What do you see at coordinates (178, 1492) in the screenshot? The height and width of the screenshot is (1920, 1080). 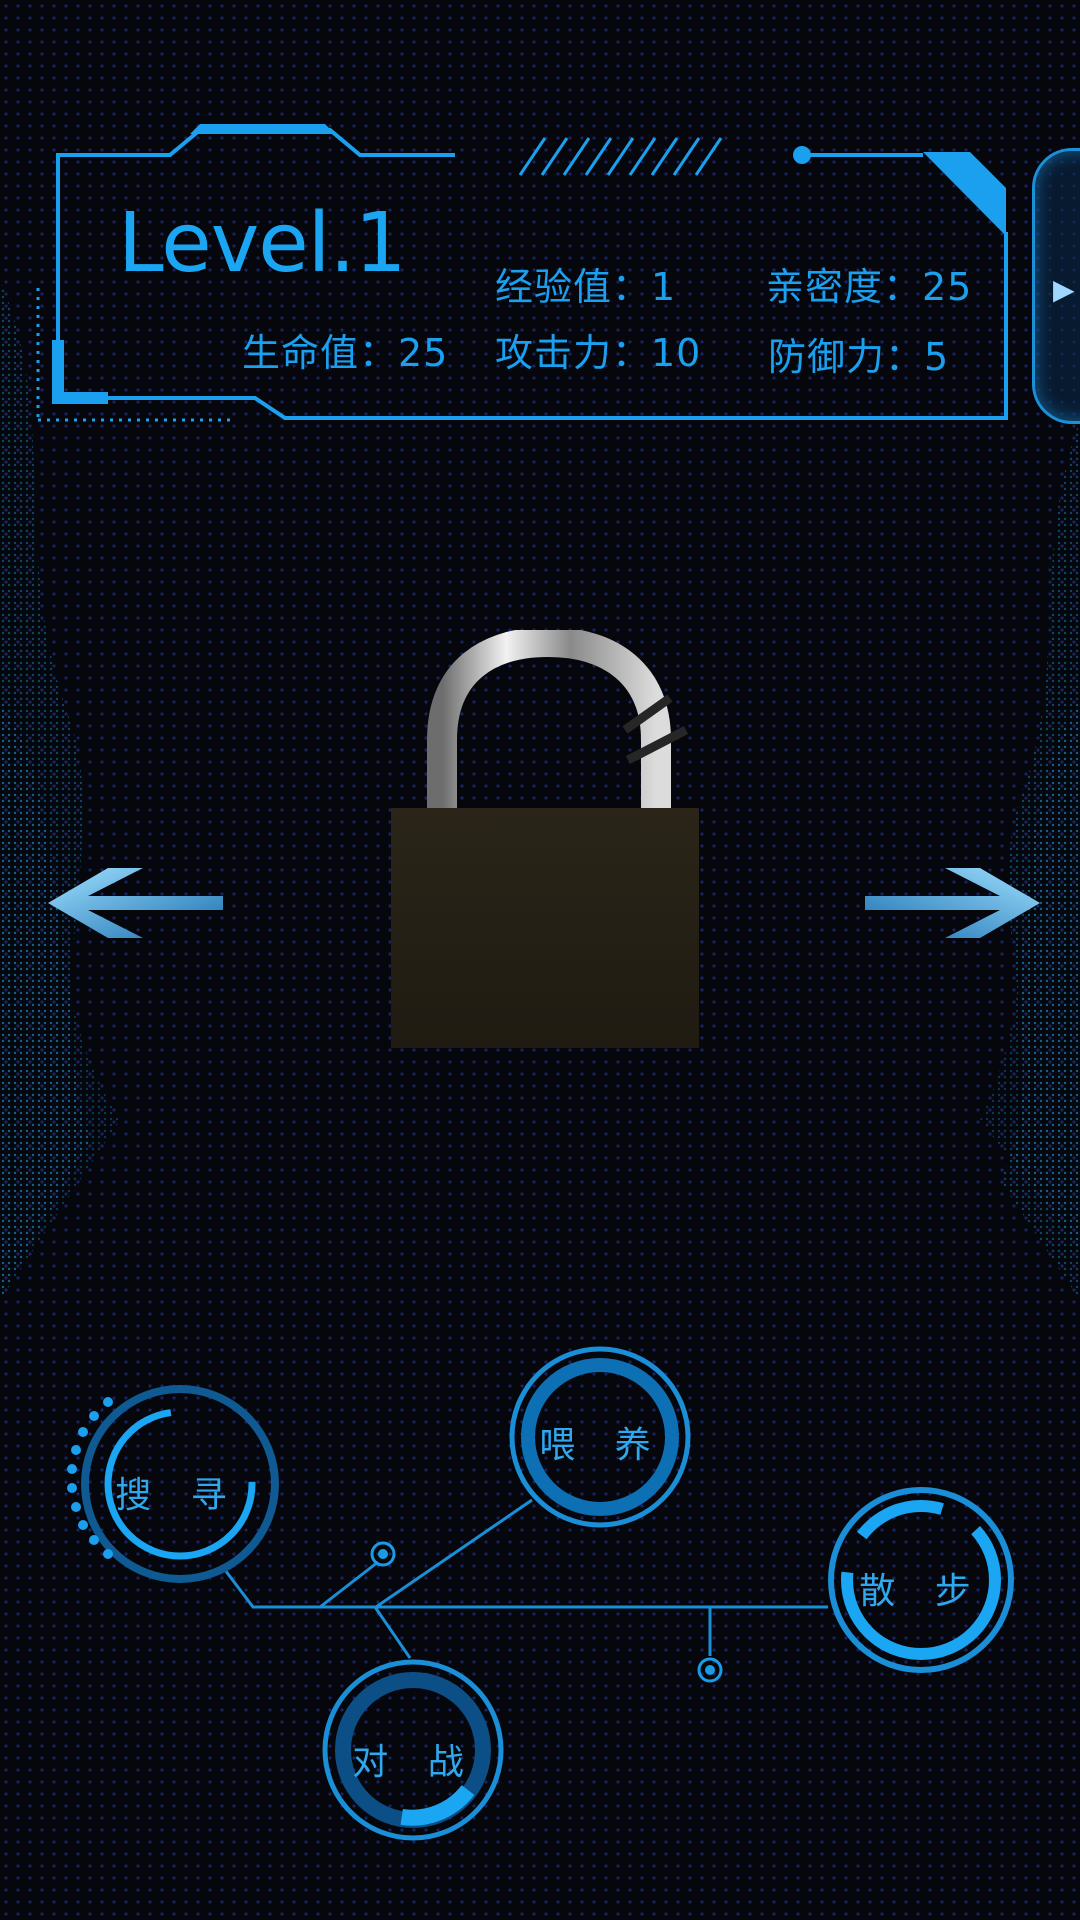 I see `search-button: 搜 寻` at bounding box center [178, 1492].